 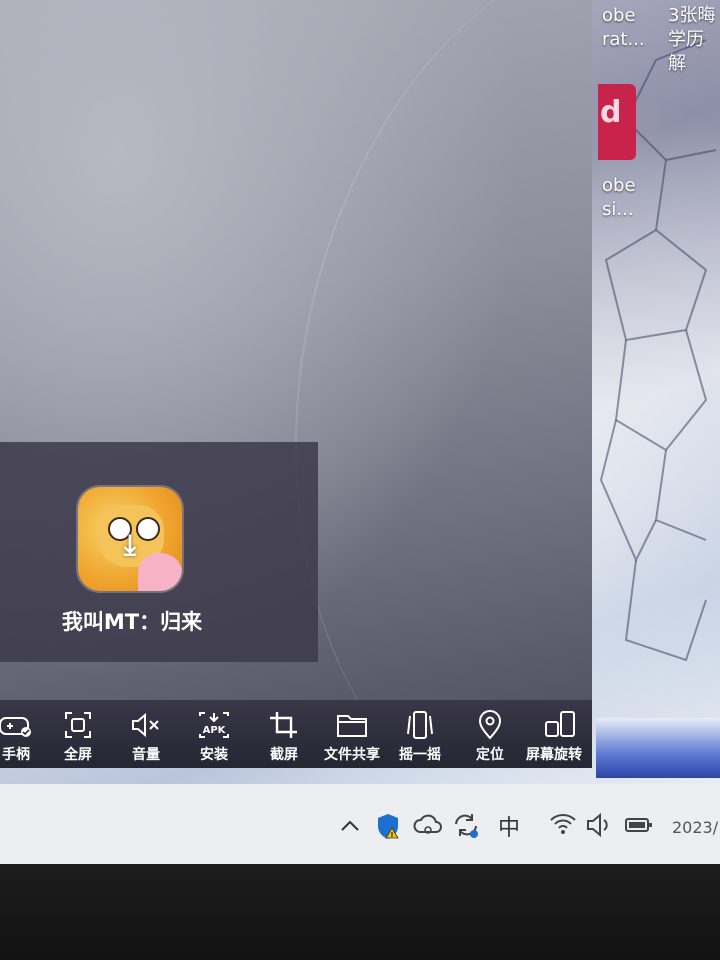 What do you see at coordinates (130, 544) in the screenshot?
I see `download-icon: ⤓` at bounding box center [130, 544].